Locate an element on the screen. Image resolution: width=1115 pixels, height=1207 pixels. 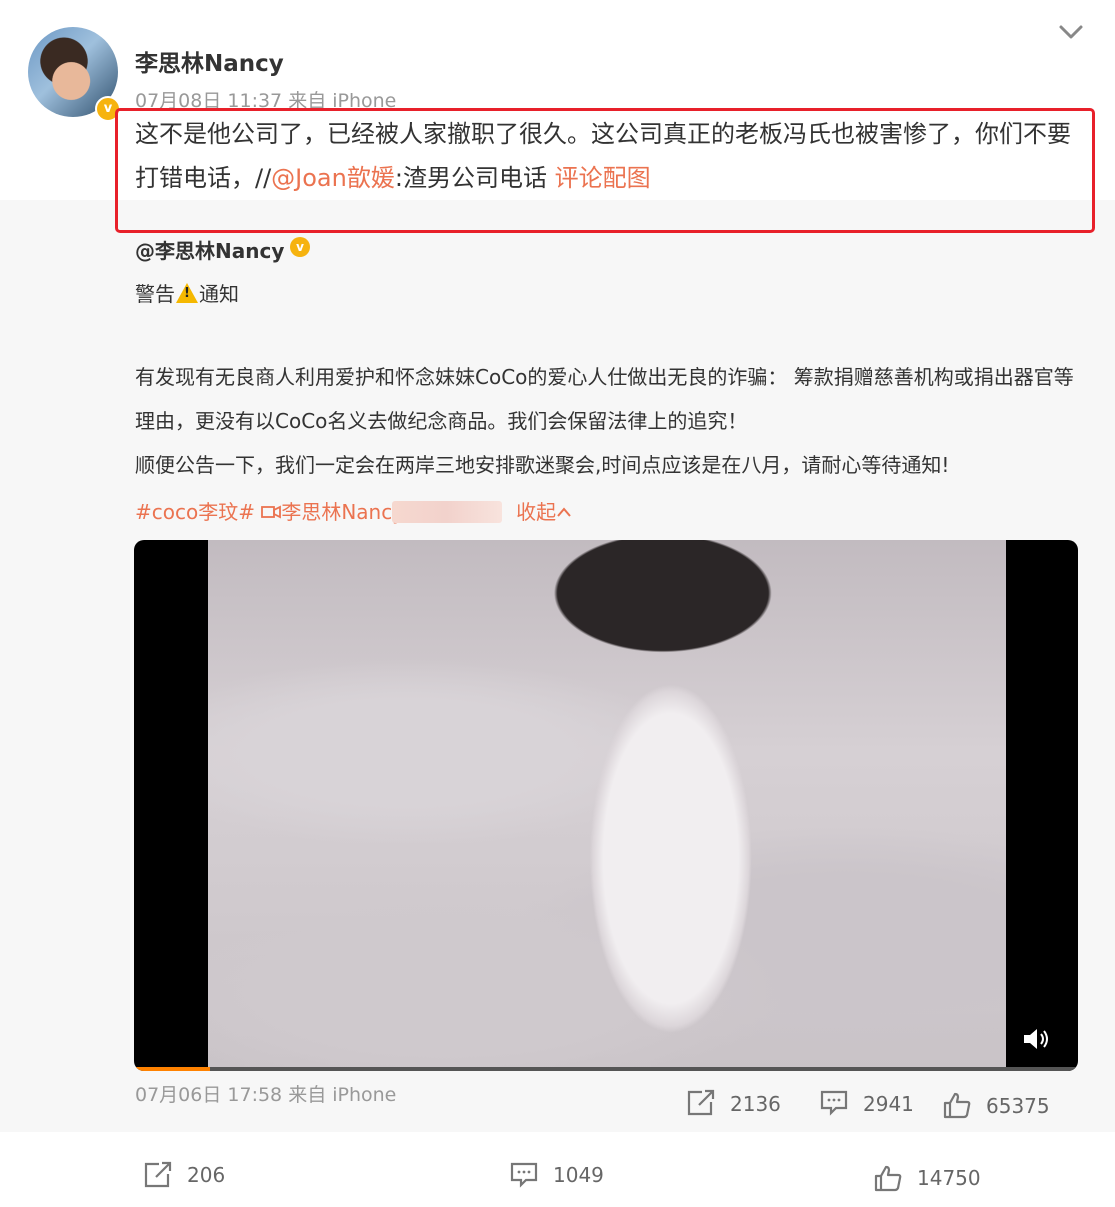
original-repost-button: 2136 is located at coordinates (733, 1103).